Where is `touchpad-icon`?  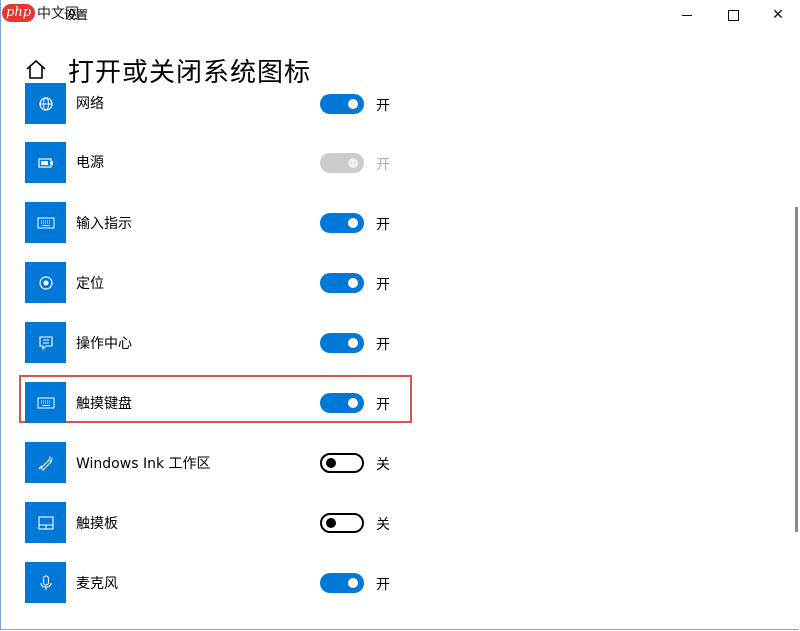
touchpad-icon is located at coordinates (45, 522).